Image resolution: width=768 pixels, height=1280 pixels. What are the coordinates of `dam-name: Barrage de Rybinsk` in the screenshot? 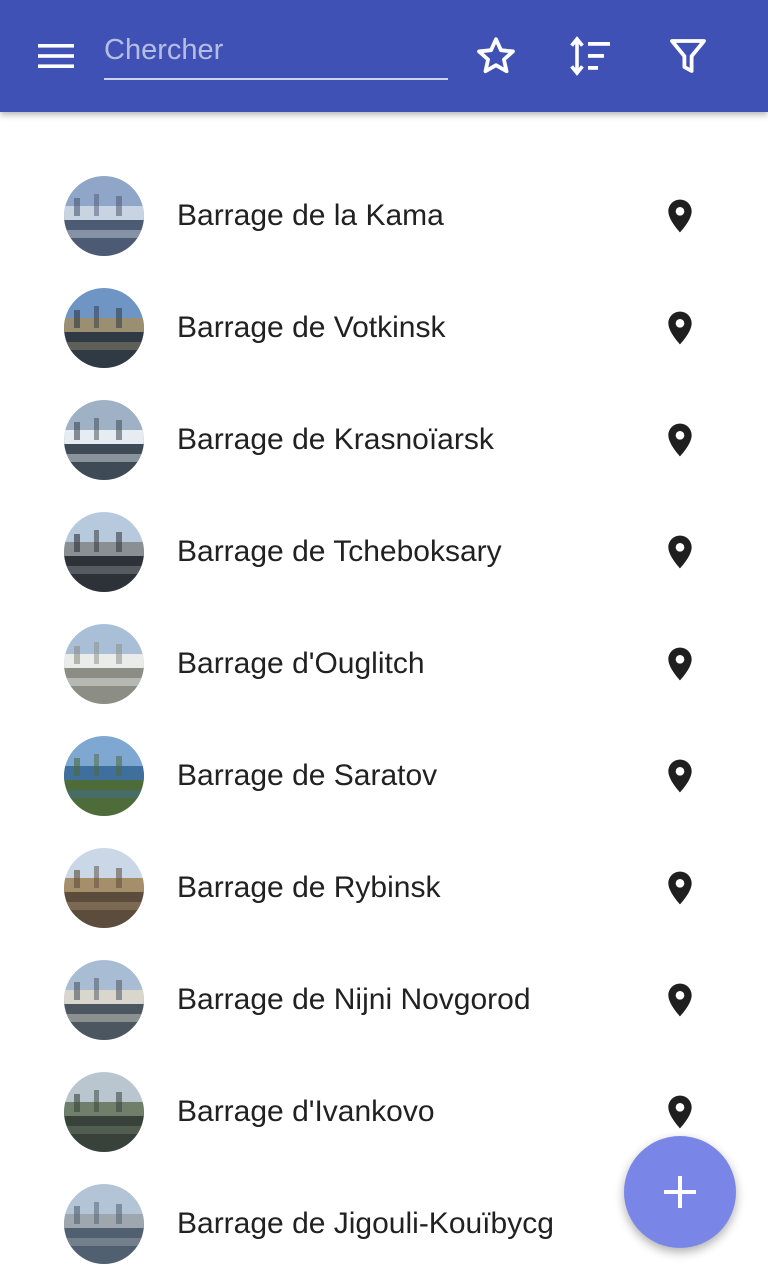 It's located at (309, 887).